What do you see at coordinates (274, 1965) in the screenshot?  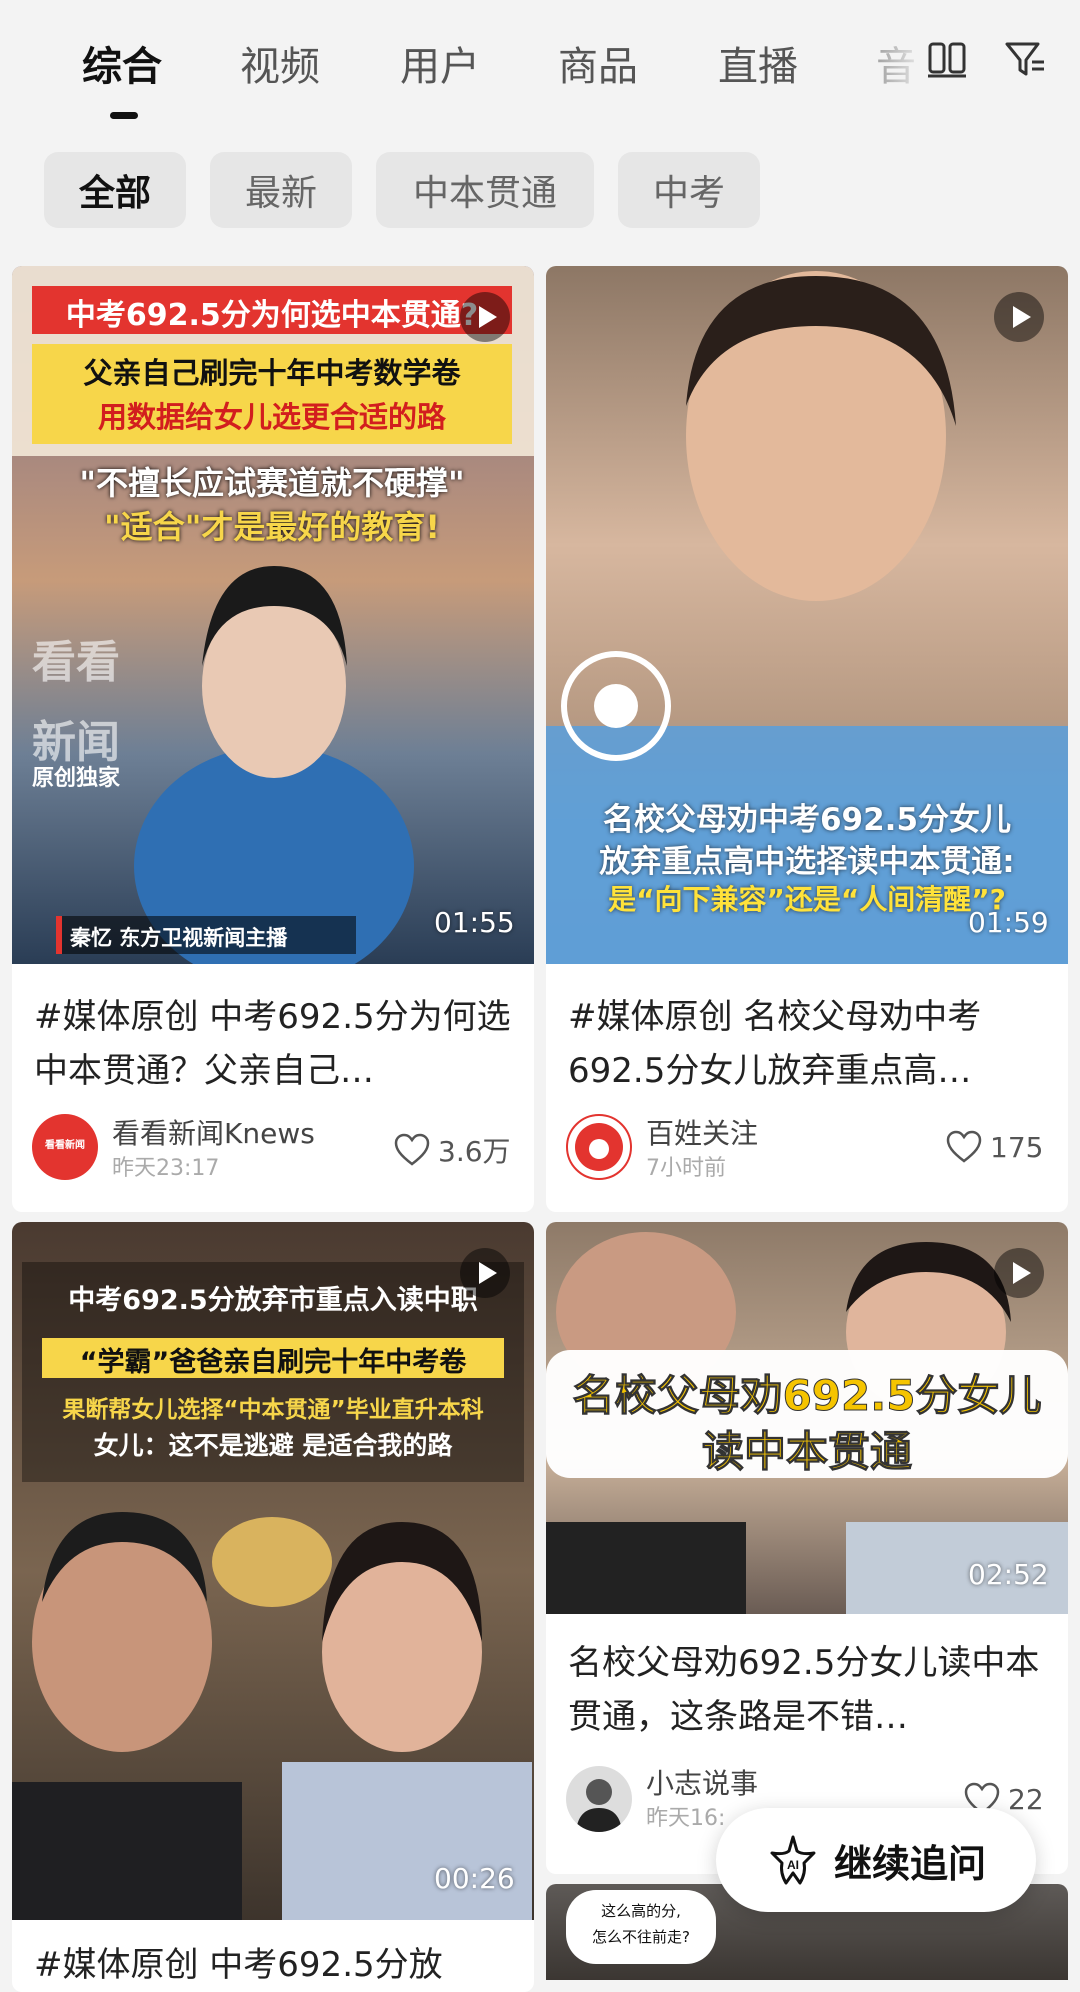 I see `video-title: #媒体原创 中考692.5分放` at bounding box center [274, 1965].